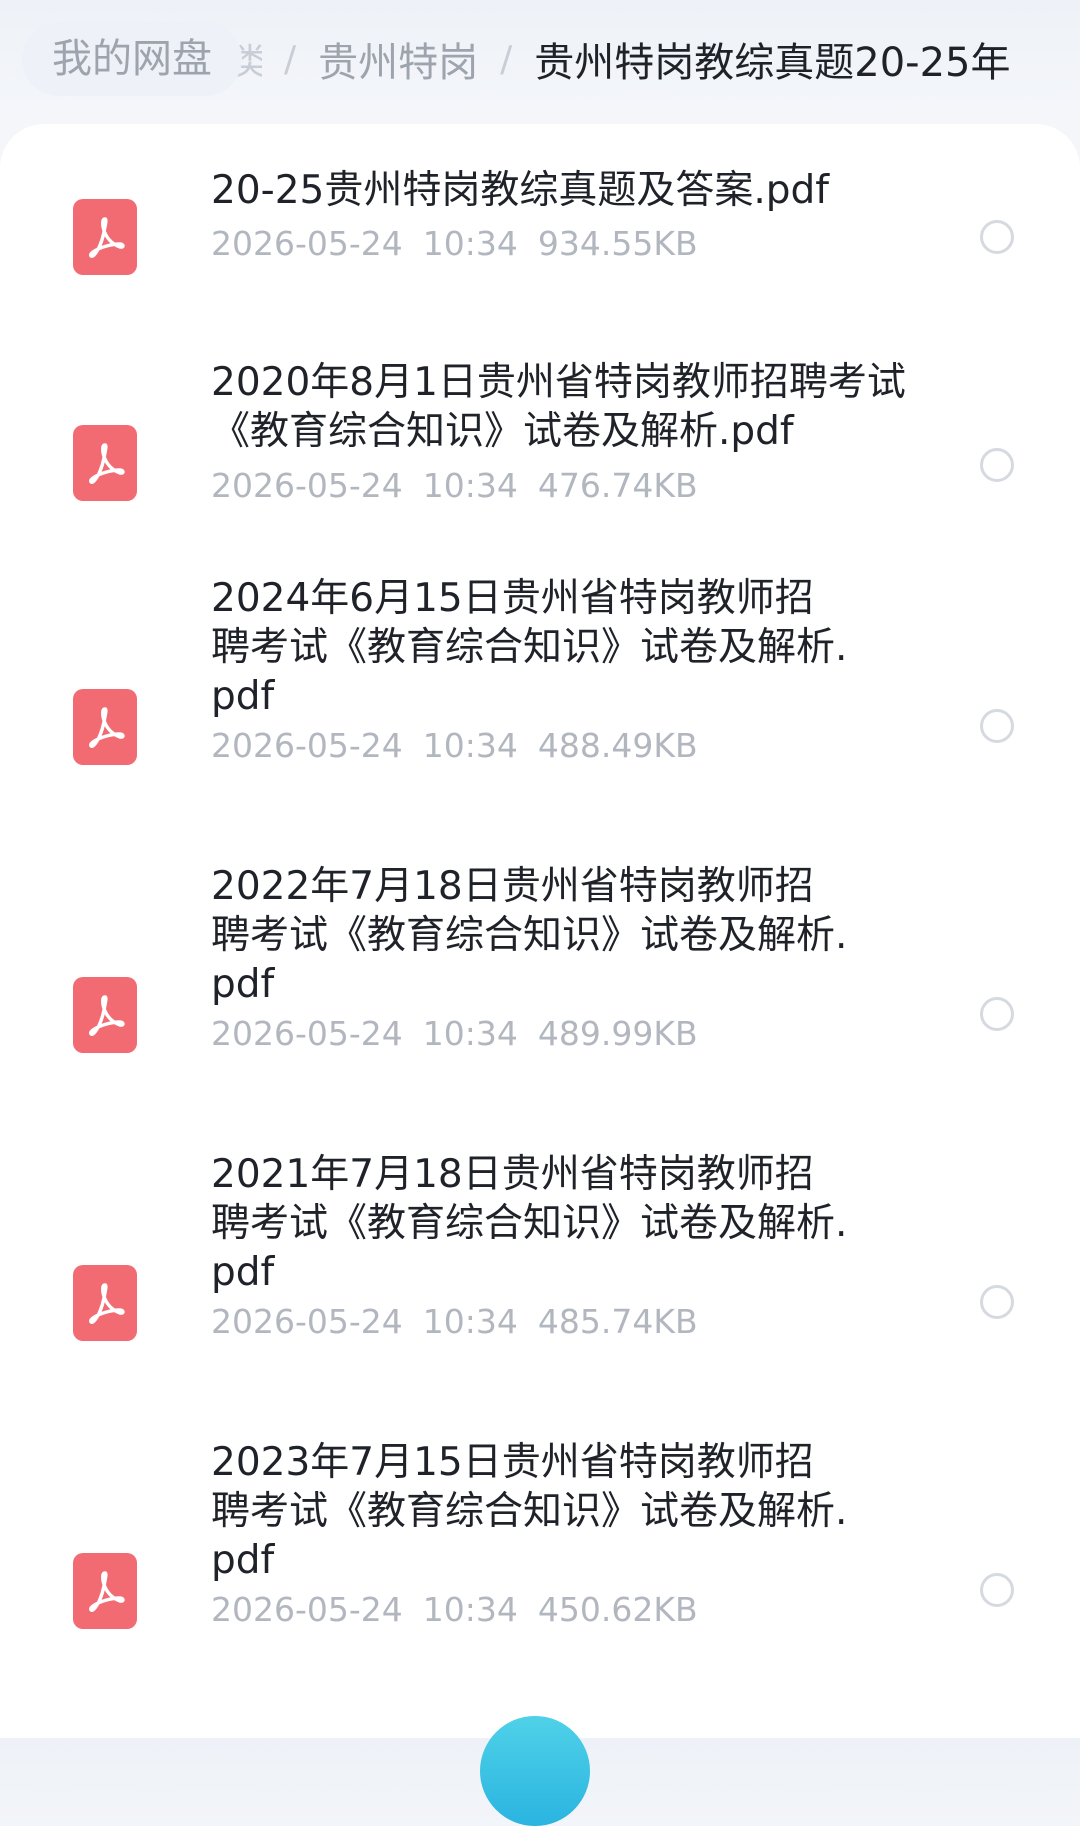 The height and width of the screenshot is (1826, 1080). I want to click on file-meta: 2026-05-24 10:34 485.74KB, so click(464, 1321).